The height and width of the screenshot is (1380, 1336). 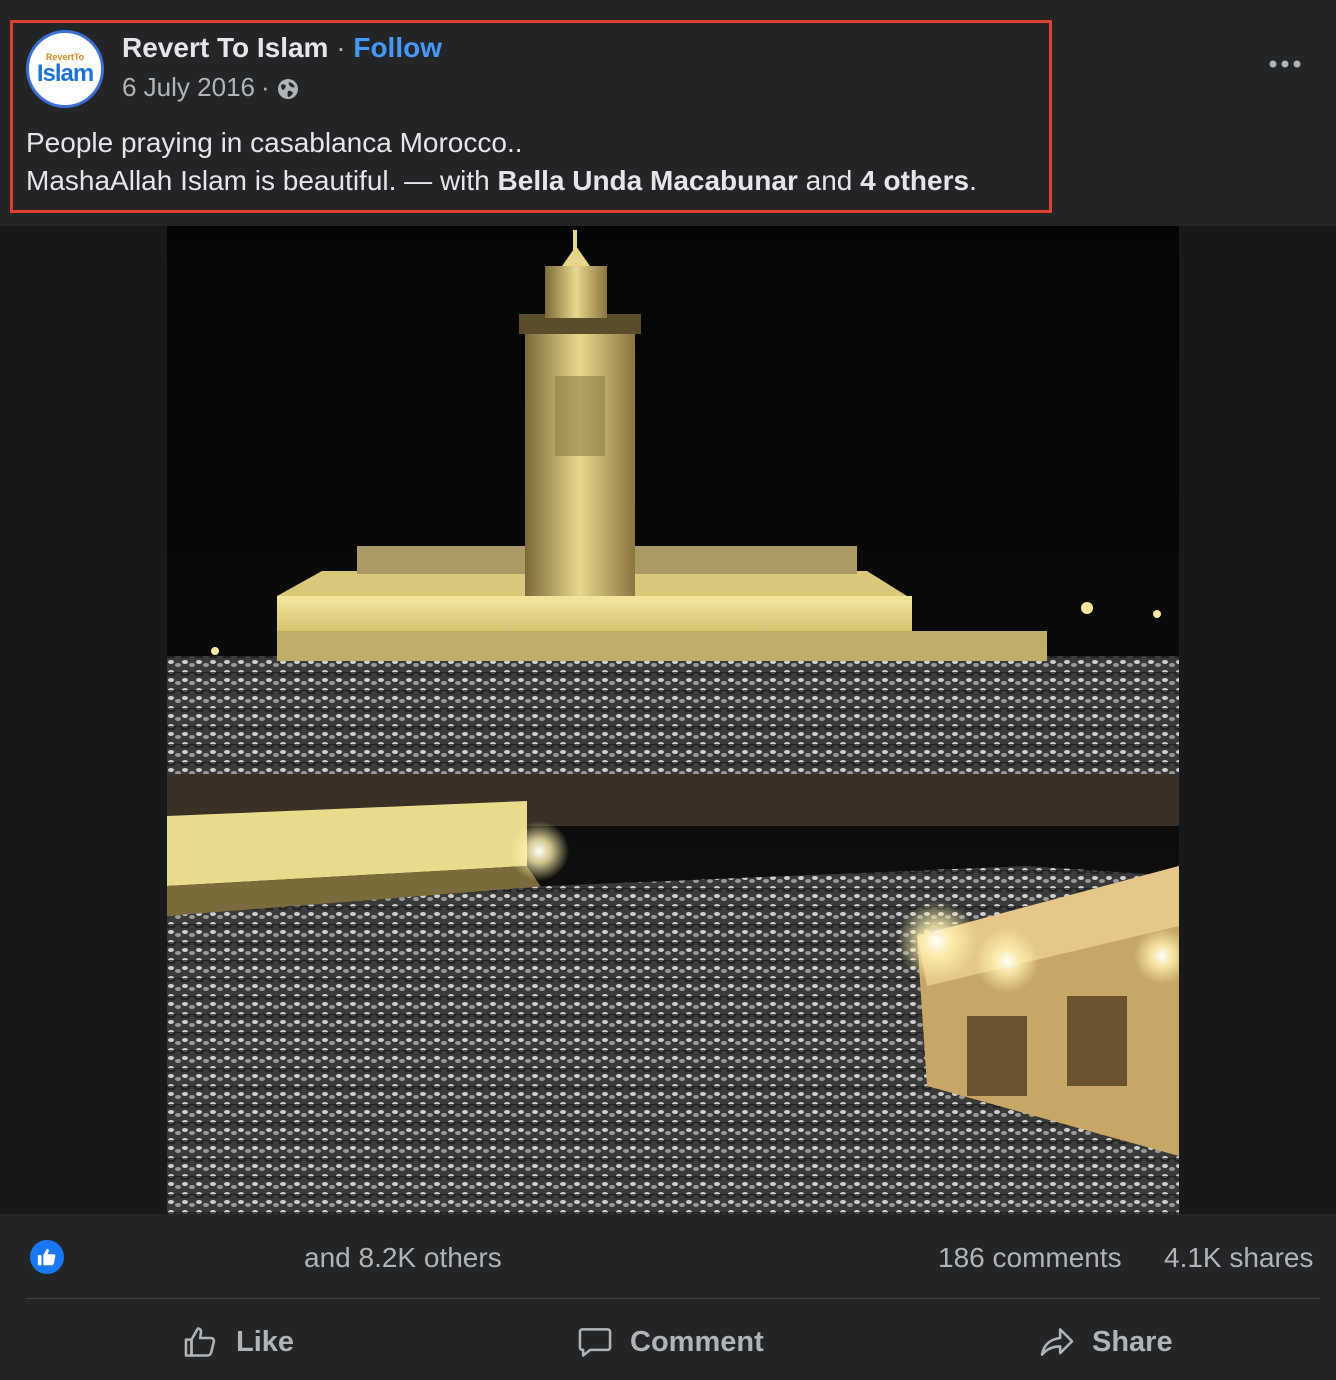 I want to click on tagged-person-link: Bella Unda Macabunar, so click(x=648, y=180).